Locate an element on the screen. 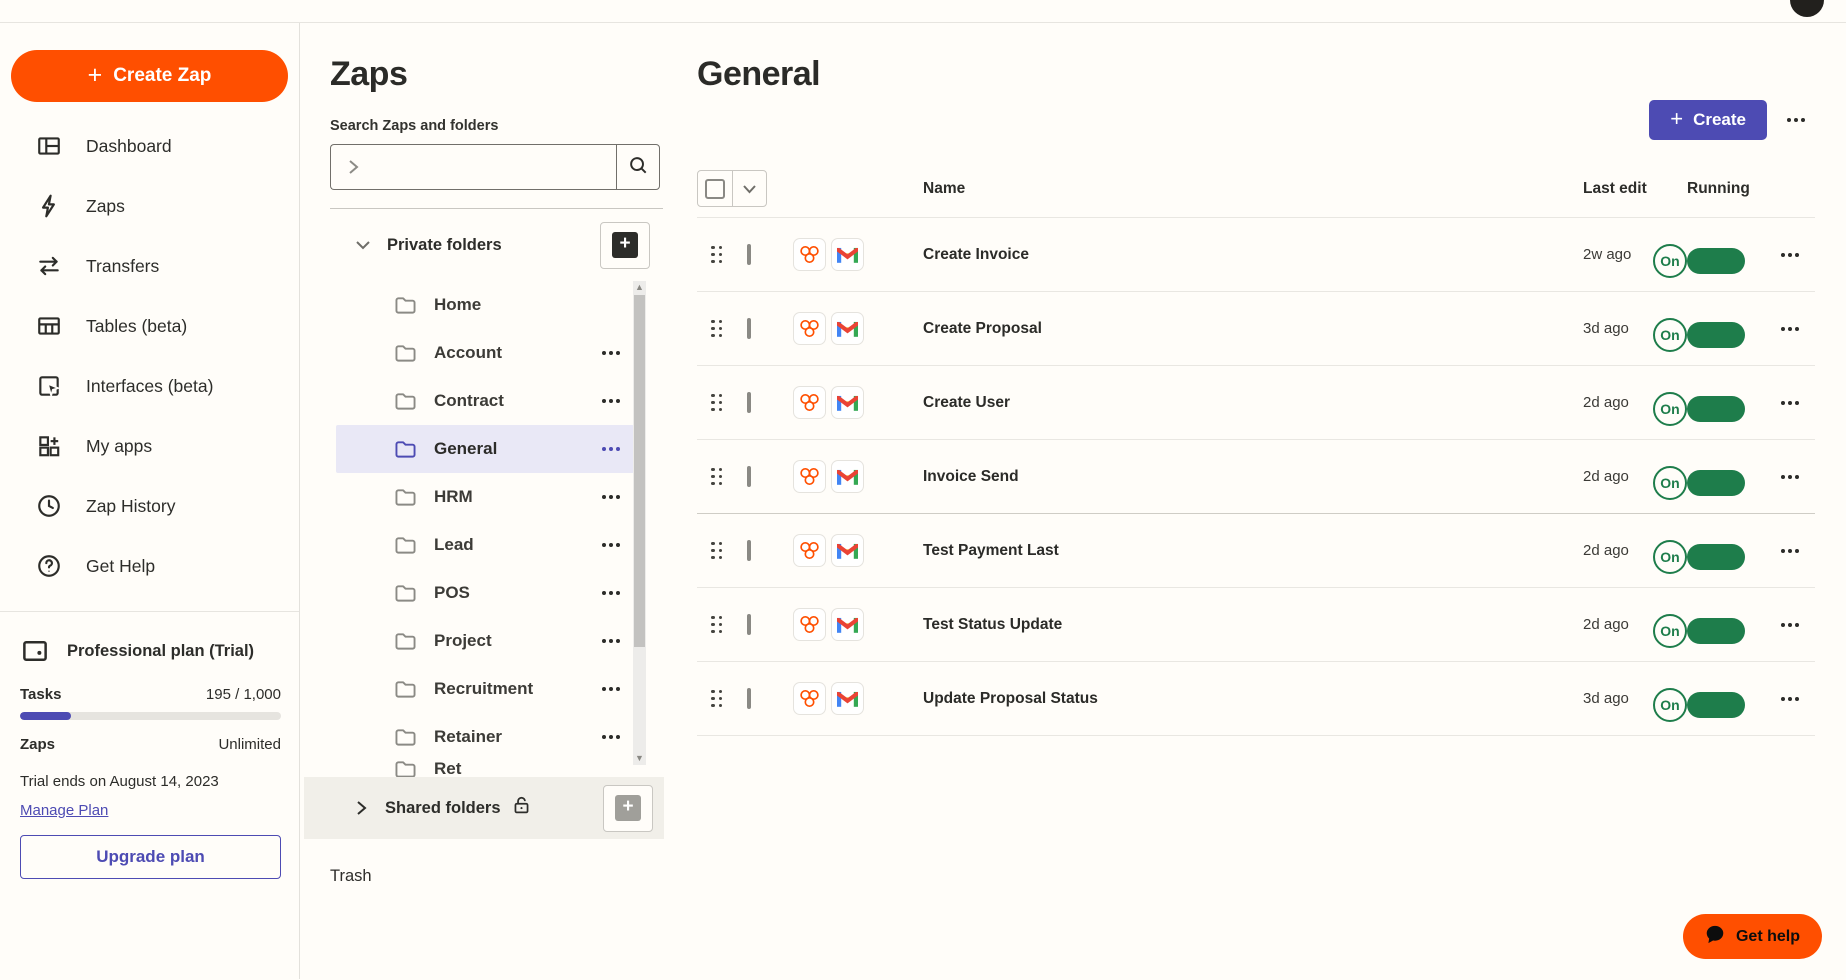  folder-item-pos: POS is located at coordinates (485, 593).